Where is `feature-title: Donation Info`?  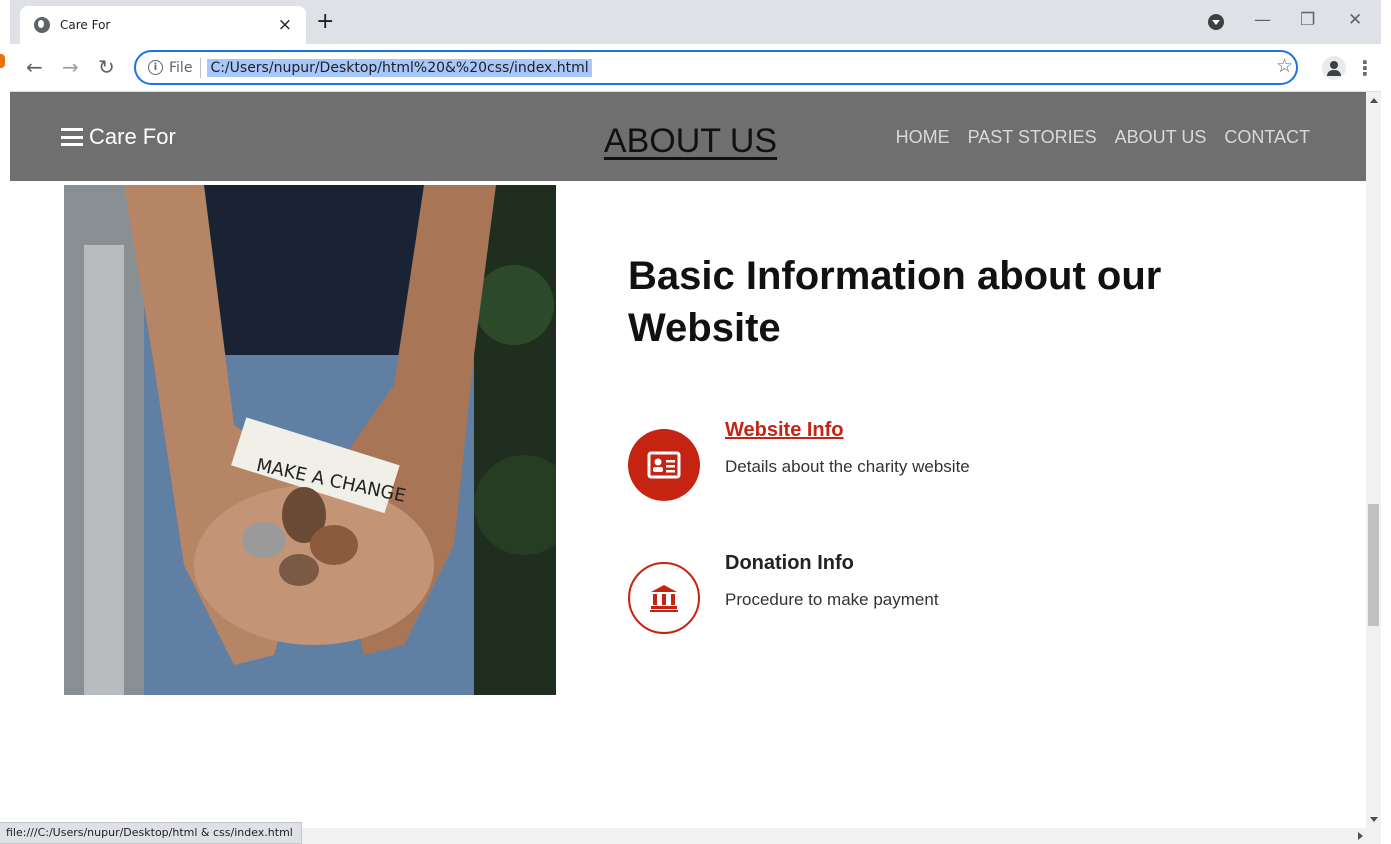
feature-title: Donation Info is located at coordinates (789, 563).